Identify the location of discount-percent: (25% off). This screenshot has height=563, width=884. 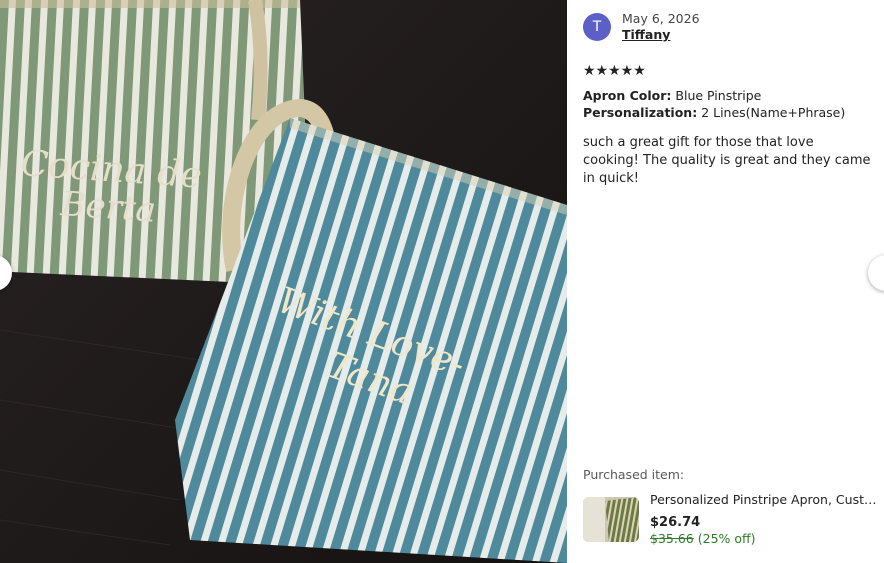
(726, 538).